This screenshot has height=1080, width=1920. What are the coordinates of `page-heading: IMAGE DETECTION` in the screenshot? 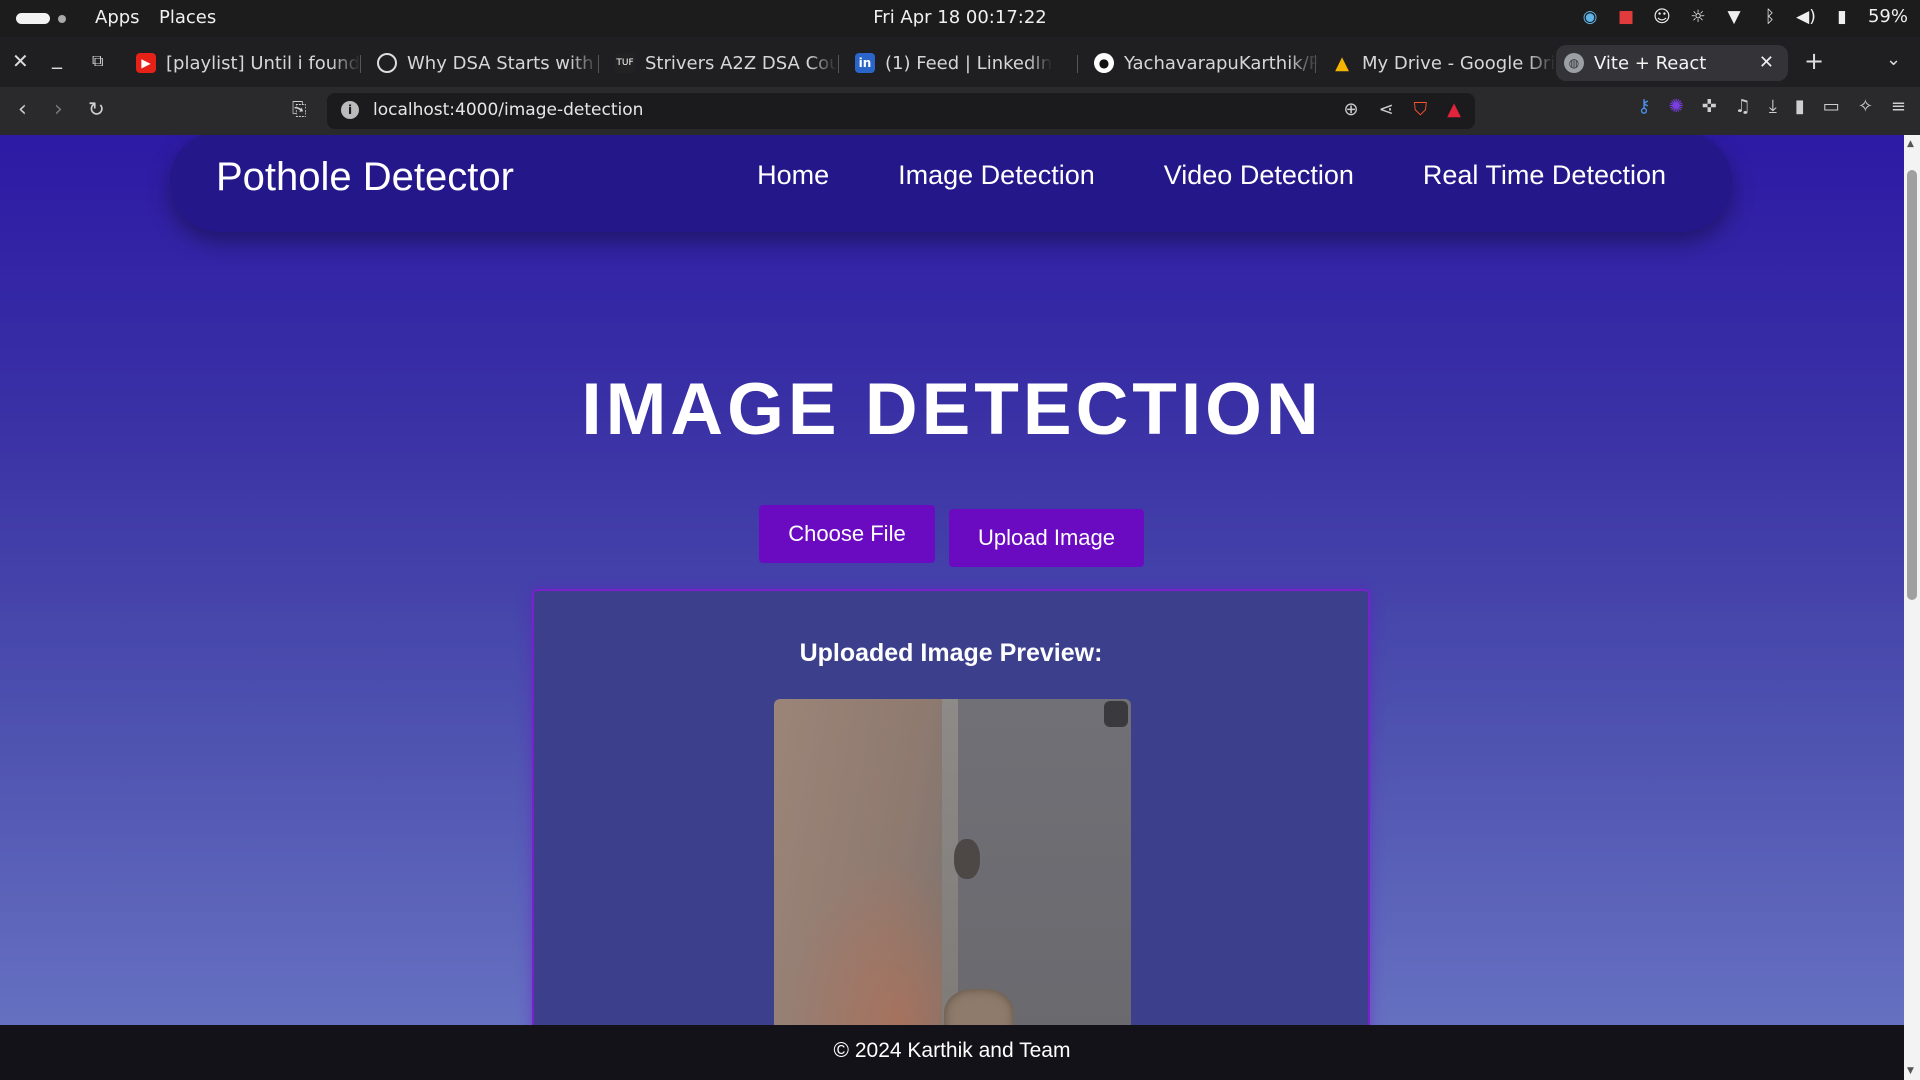 It's located at (952, 409).